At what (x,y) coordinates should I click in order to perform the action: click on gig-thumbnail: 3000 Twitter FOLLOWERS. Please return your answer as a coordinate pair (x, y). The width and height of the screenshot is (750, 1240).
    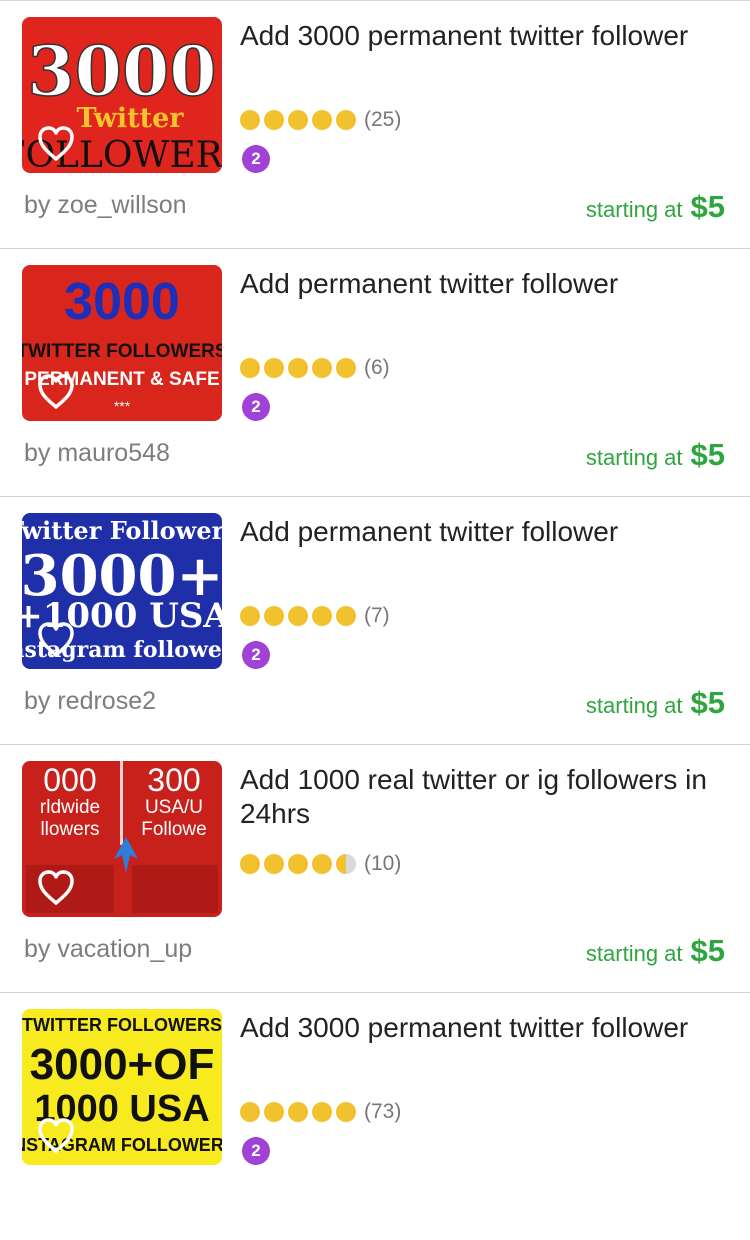
    Looking at the image, I should click on (122, 95).